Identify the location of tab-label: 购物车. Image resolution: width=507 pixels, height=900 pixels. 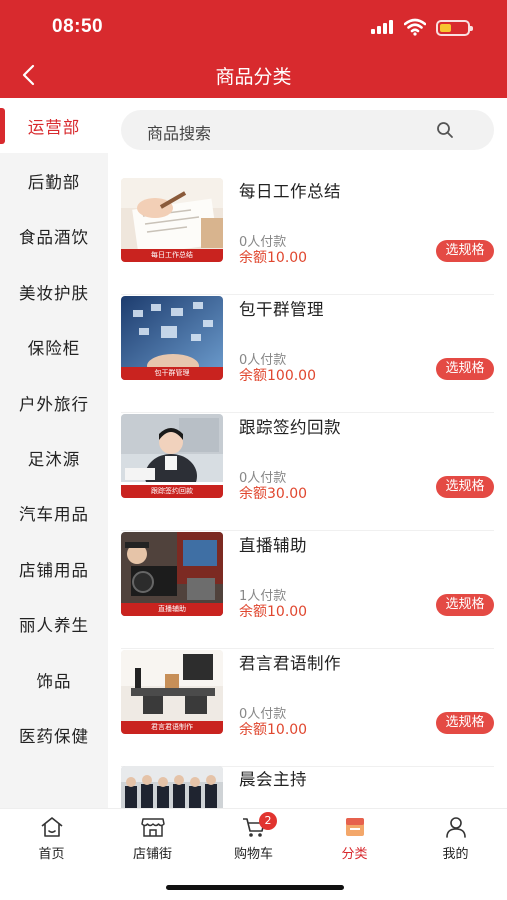
(253, 854).